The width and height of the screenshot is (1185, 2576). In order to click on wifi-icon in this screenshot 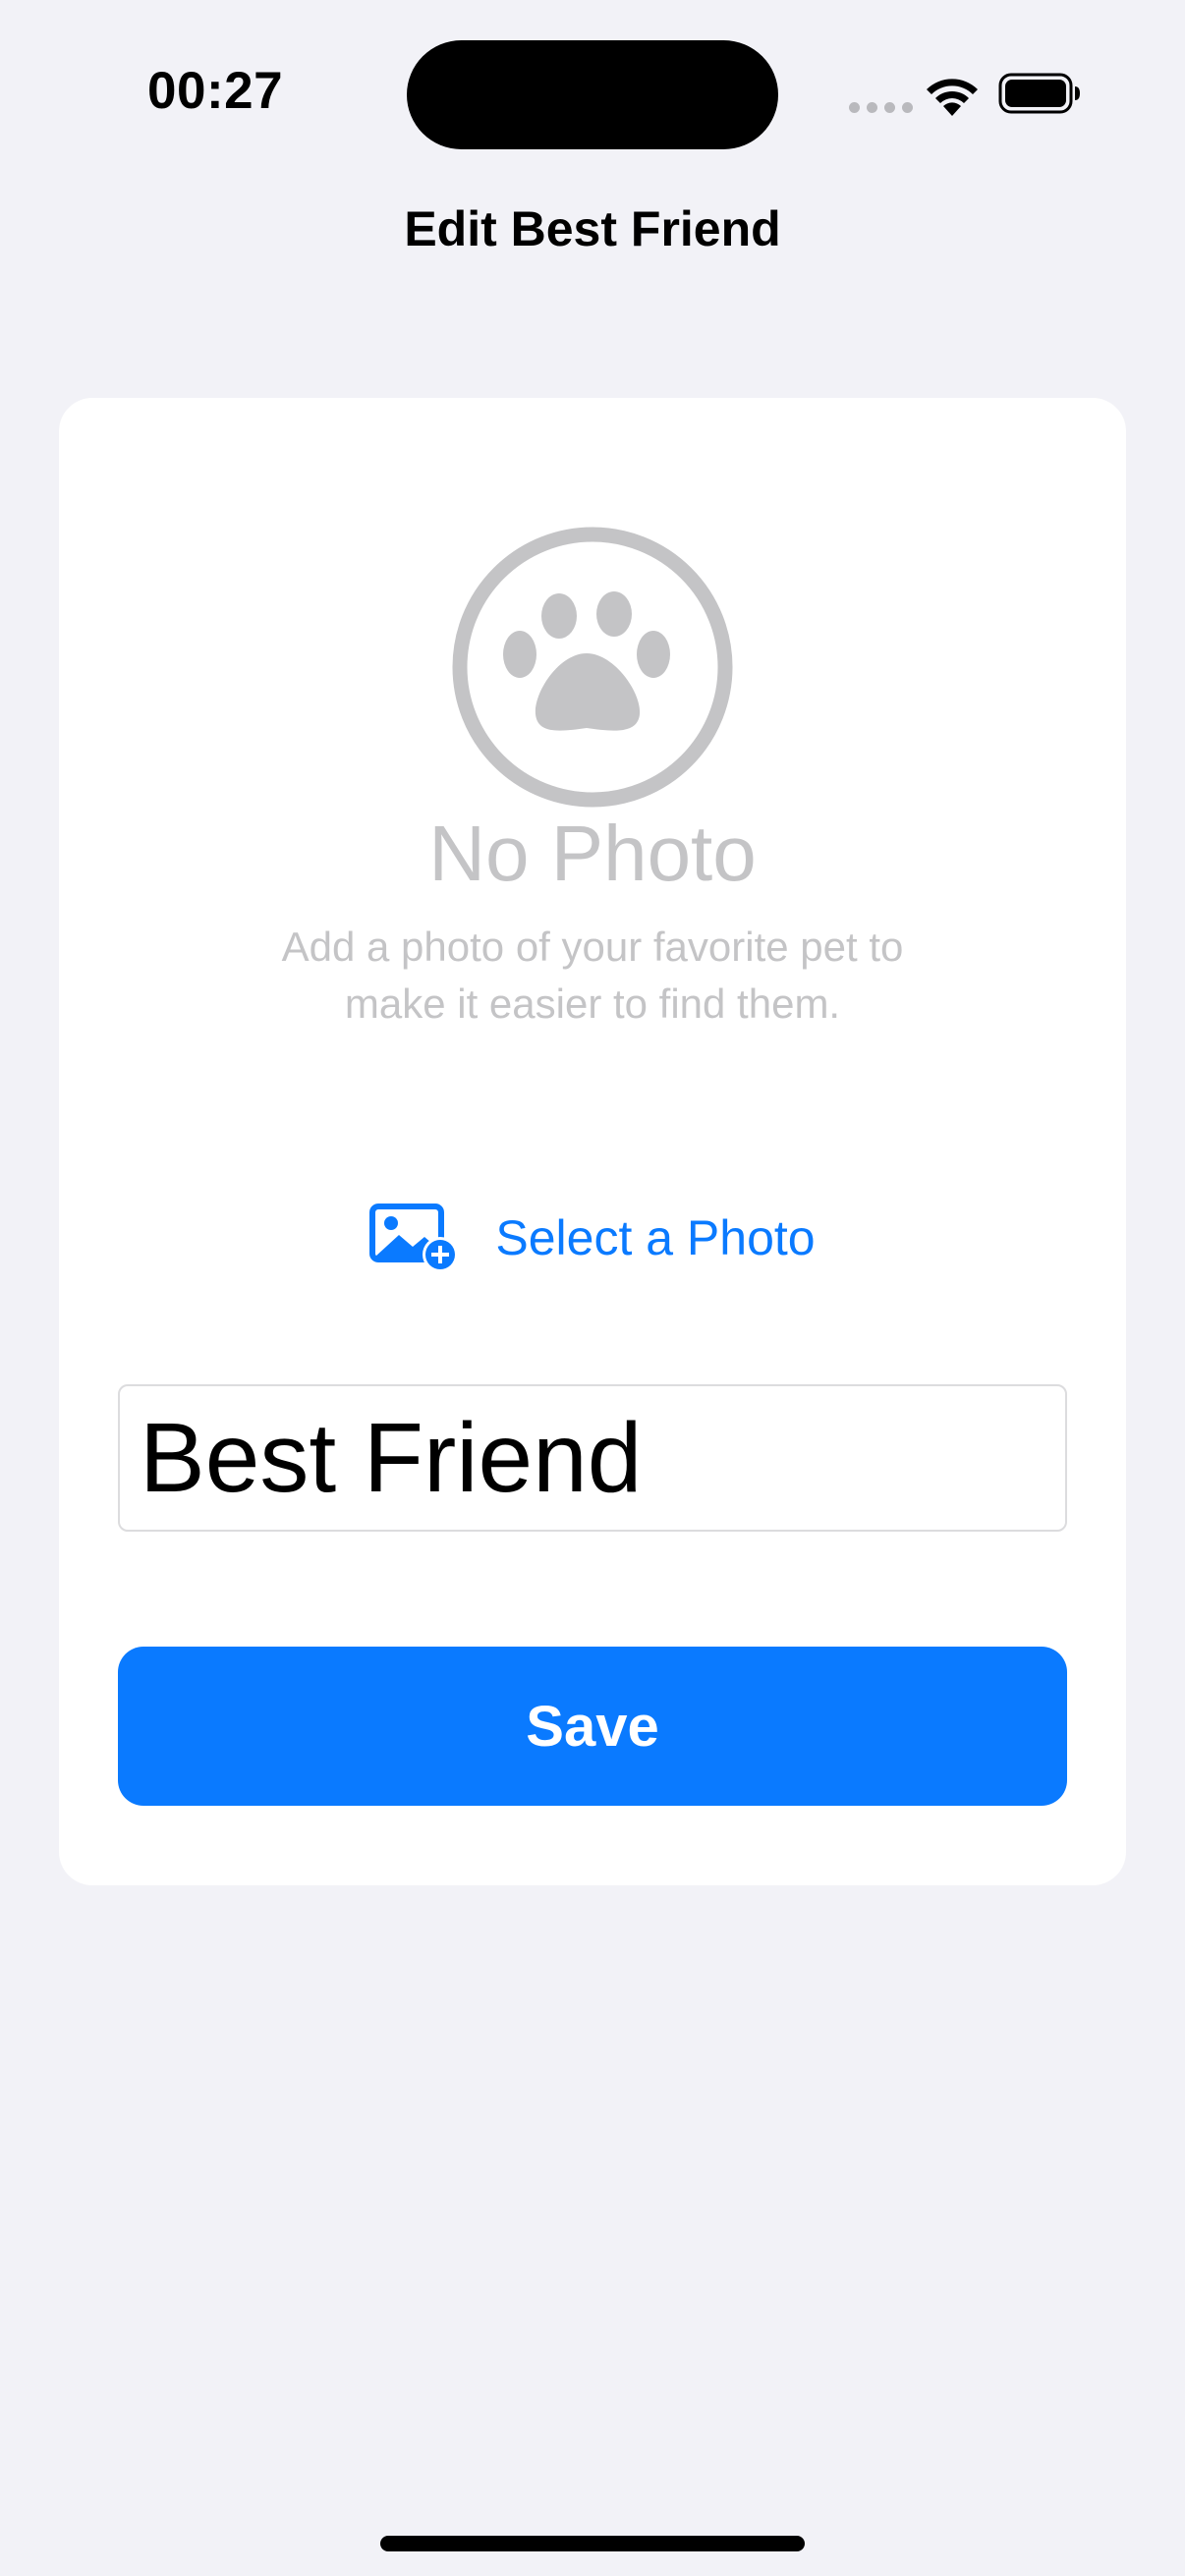, I will do `click(953, 97)`.